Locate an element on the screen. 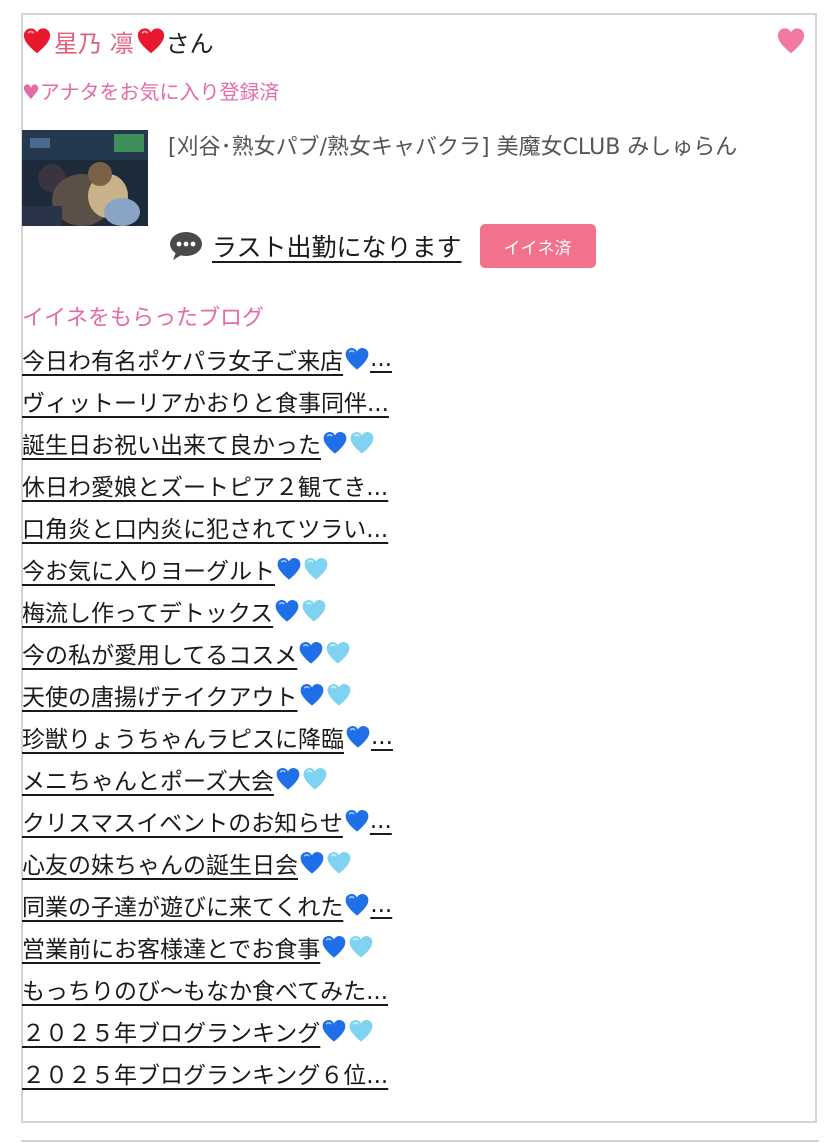 This screenshot has width=840, height=1147. cast-name-row: 星乃 凛 さん is located at coordinates (118, 41).